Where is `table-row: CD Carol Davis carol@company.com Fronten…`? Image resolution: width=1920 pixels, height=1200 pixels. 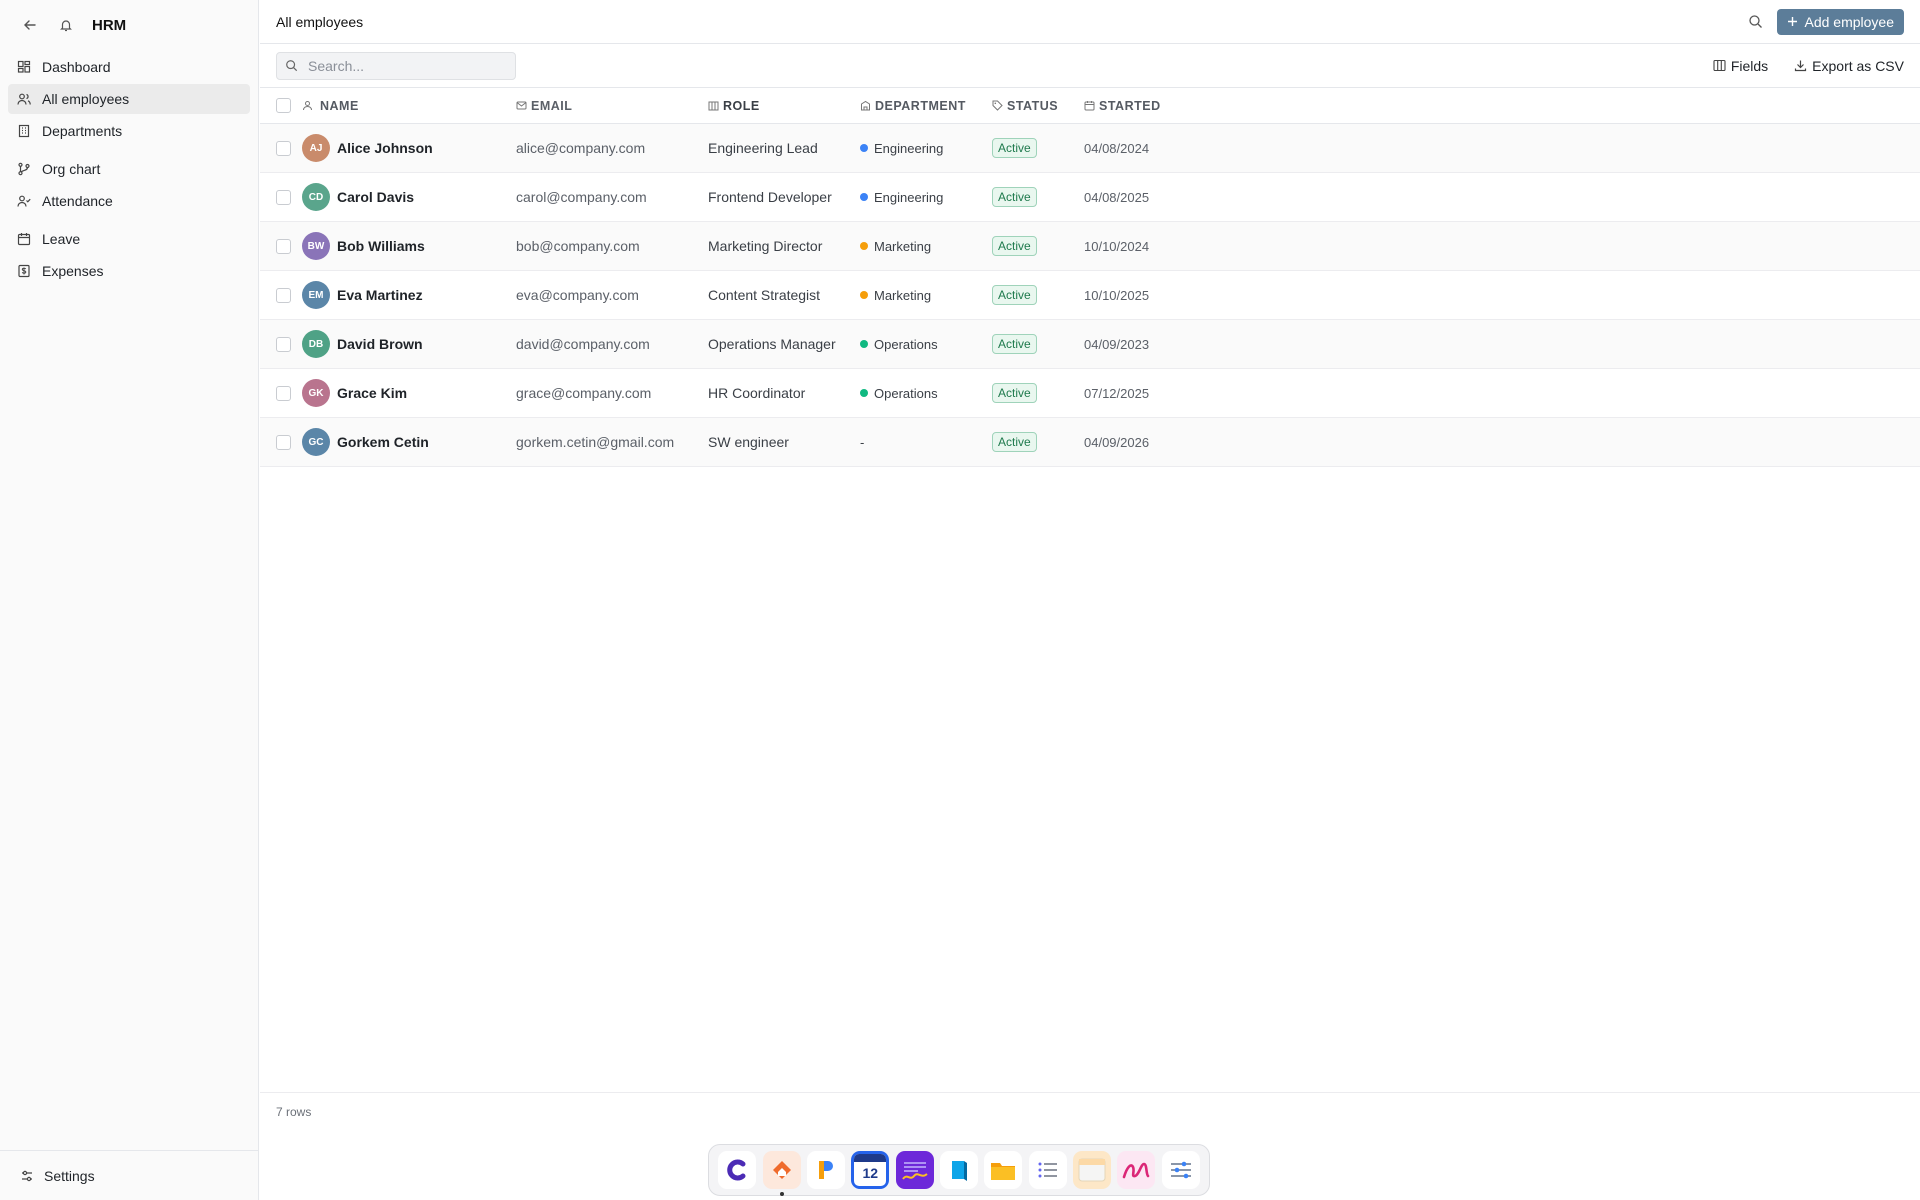 table-row: CD Carol Davis carol@company.com Fronten… is located at coordinates (1090, 197).